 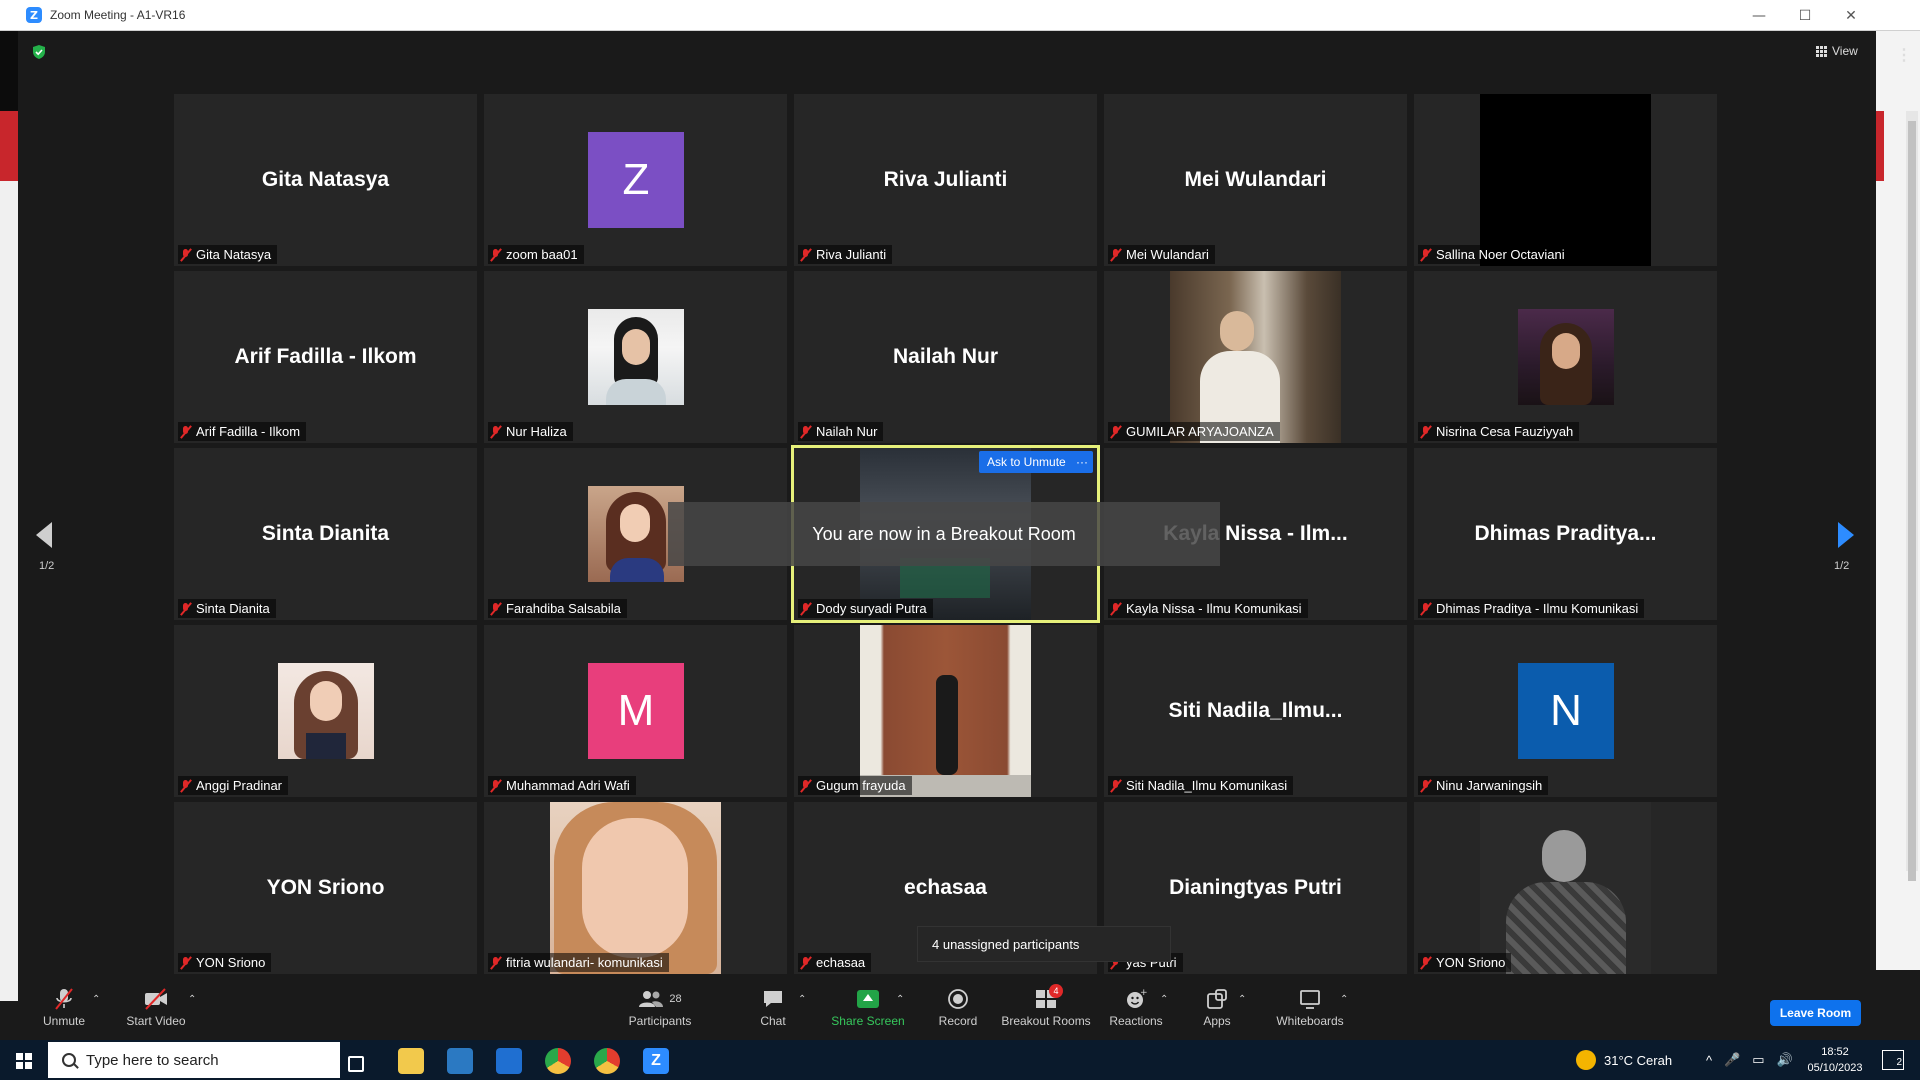 What do you see at coordinates (325, 888) in the screenshot?
I see `video-tile: YON Sriono YON Sriono` at bounding box center [325, 888].